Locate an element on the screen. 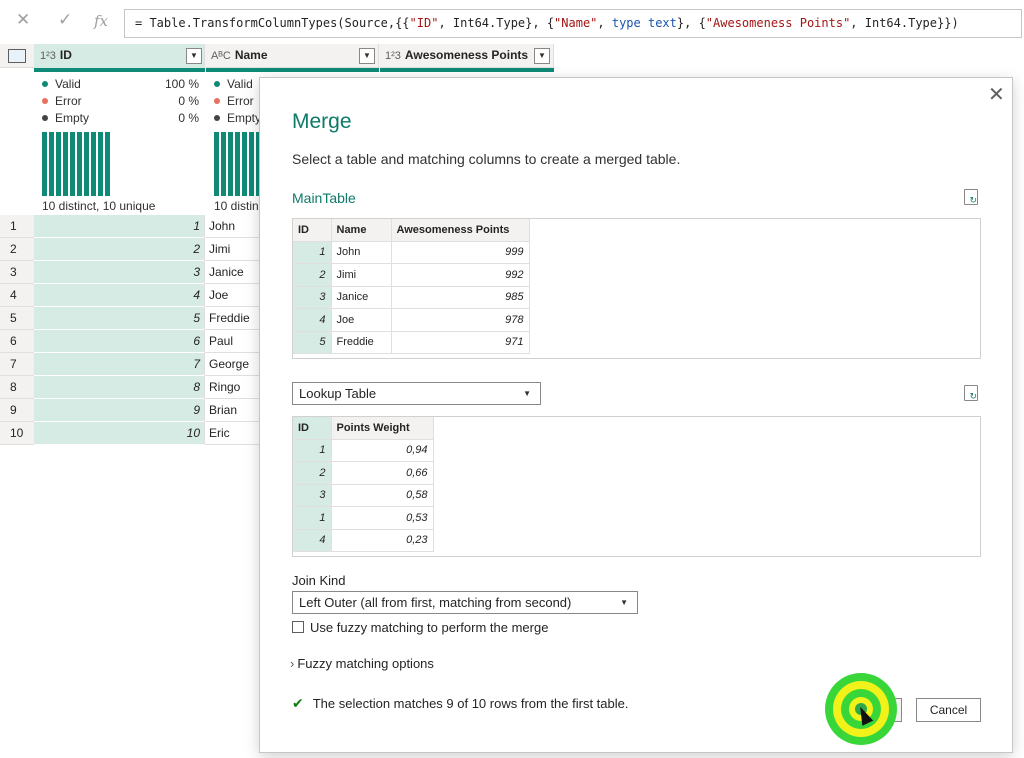 The image size is (1024, 758). table-row: 1 0,53 is located at coordinates (363, 518).